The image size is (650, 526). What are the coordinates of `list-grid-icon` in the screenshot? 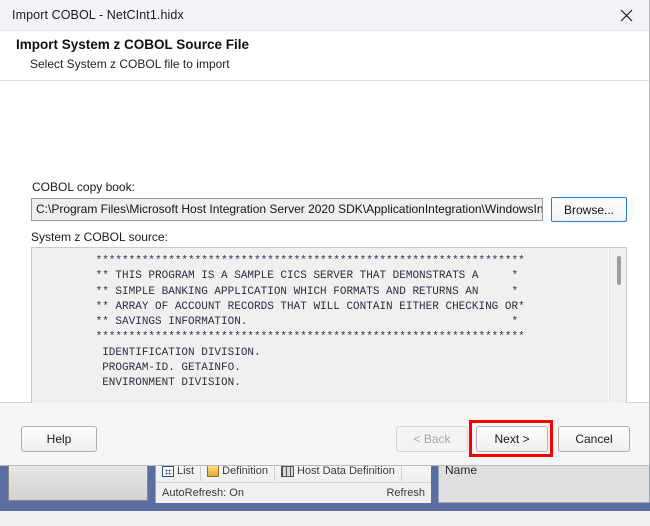 It's located at (168, 471).